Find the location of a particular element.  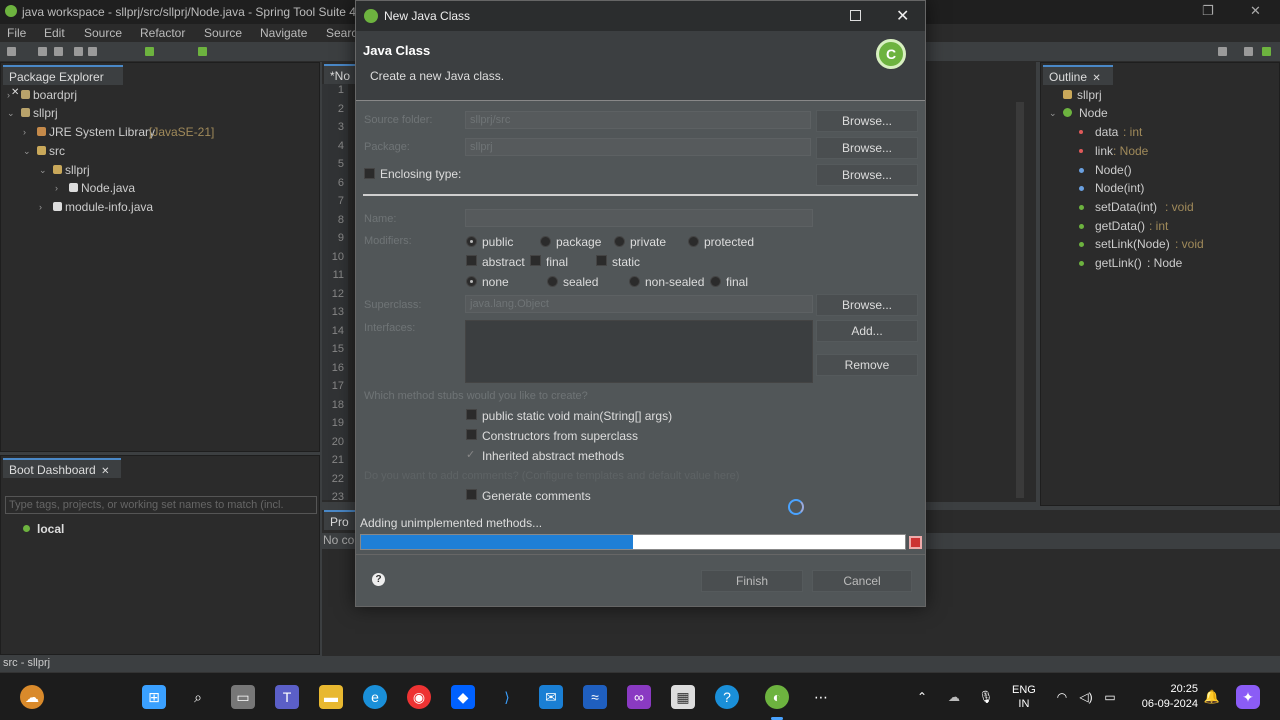

undo-icon is located at coordinates (78, 51).